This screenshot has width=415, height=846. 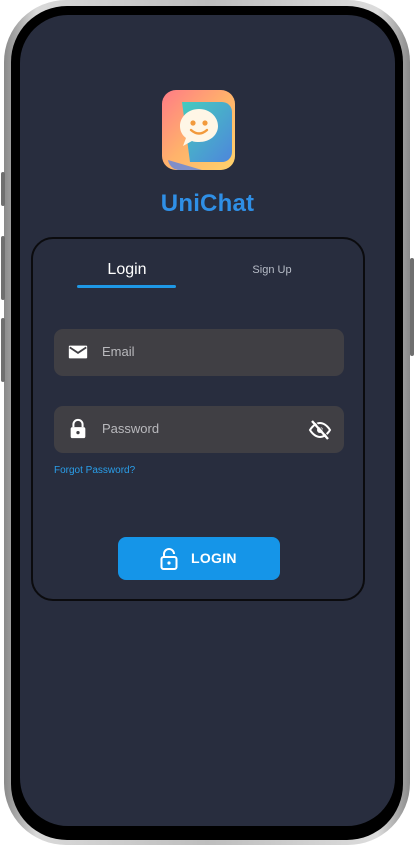 What do you see at coordinates (3, 268) in the screenshot?
I see `side-button-volume-up` at bounding box center [3, 268].